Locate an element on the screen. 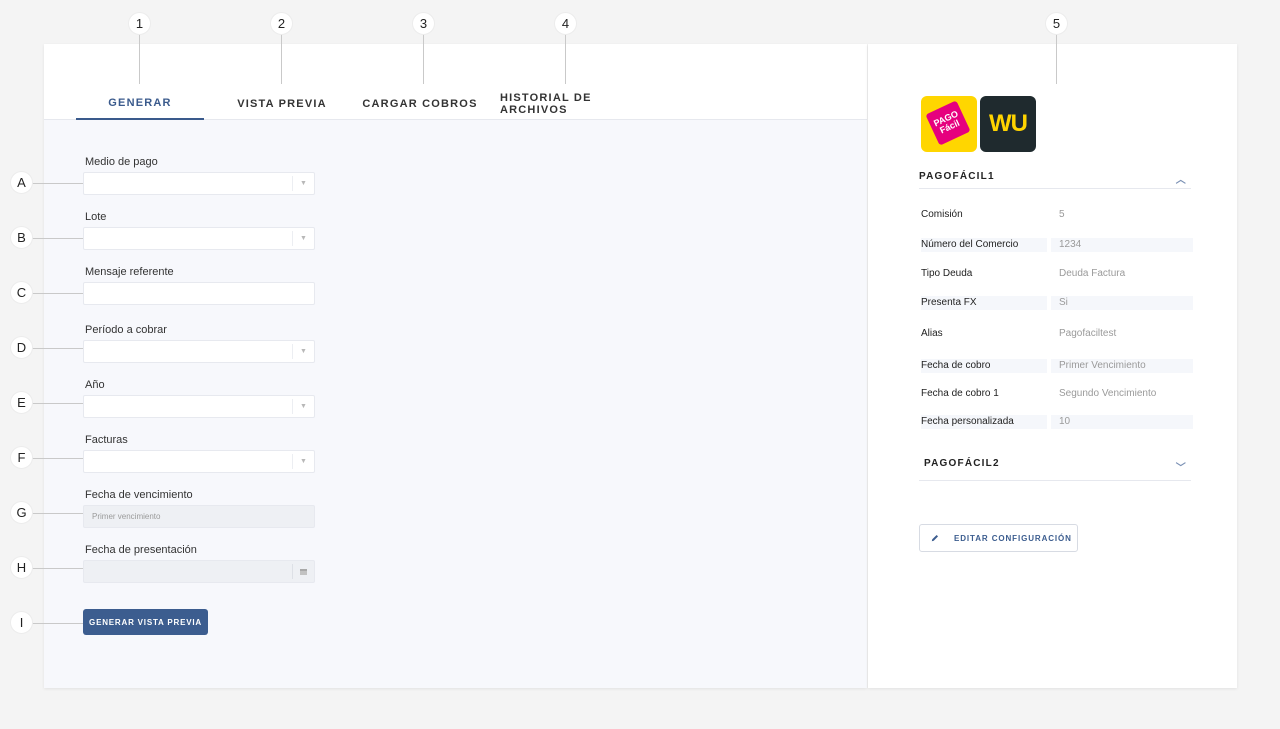 This screenshot has width=1280, height=729. accordion-pagofacil1: PAGOFÁCIL1 ︿ is located at coordinates (1055, 180).